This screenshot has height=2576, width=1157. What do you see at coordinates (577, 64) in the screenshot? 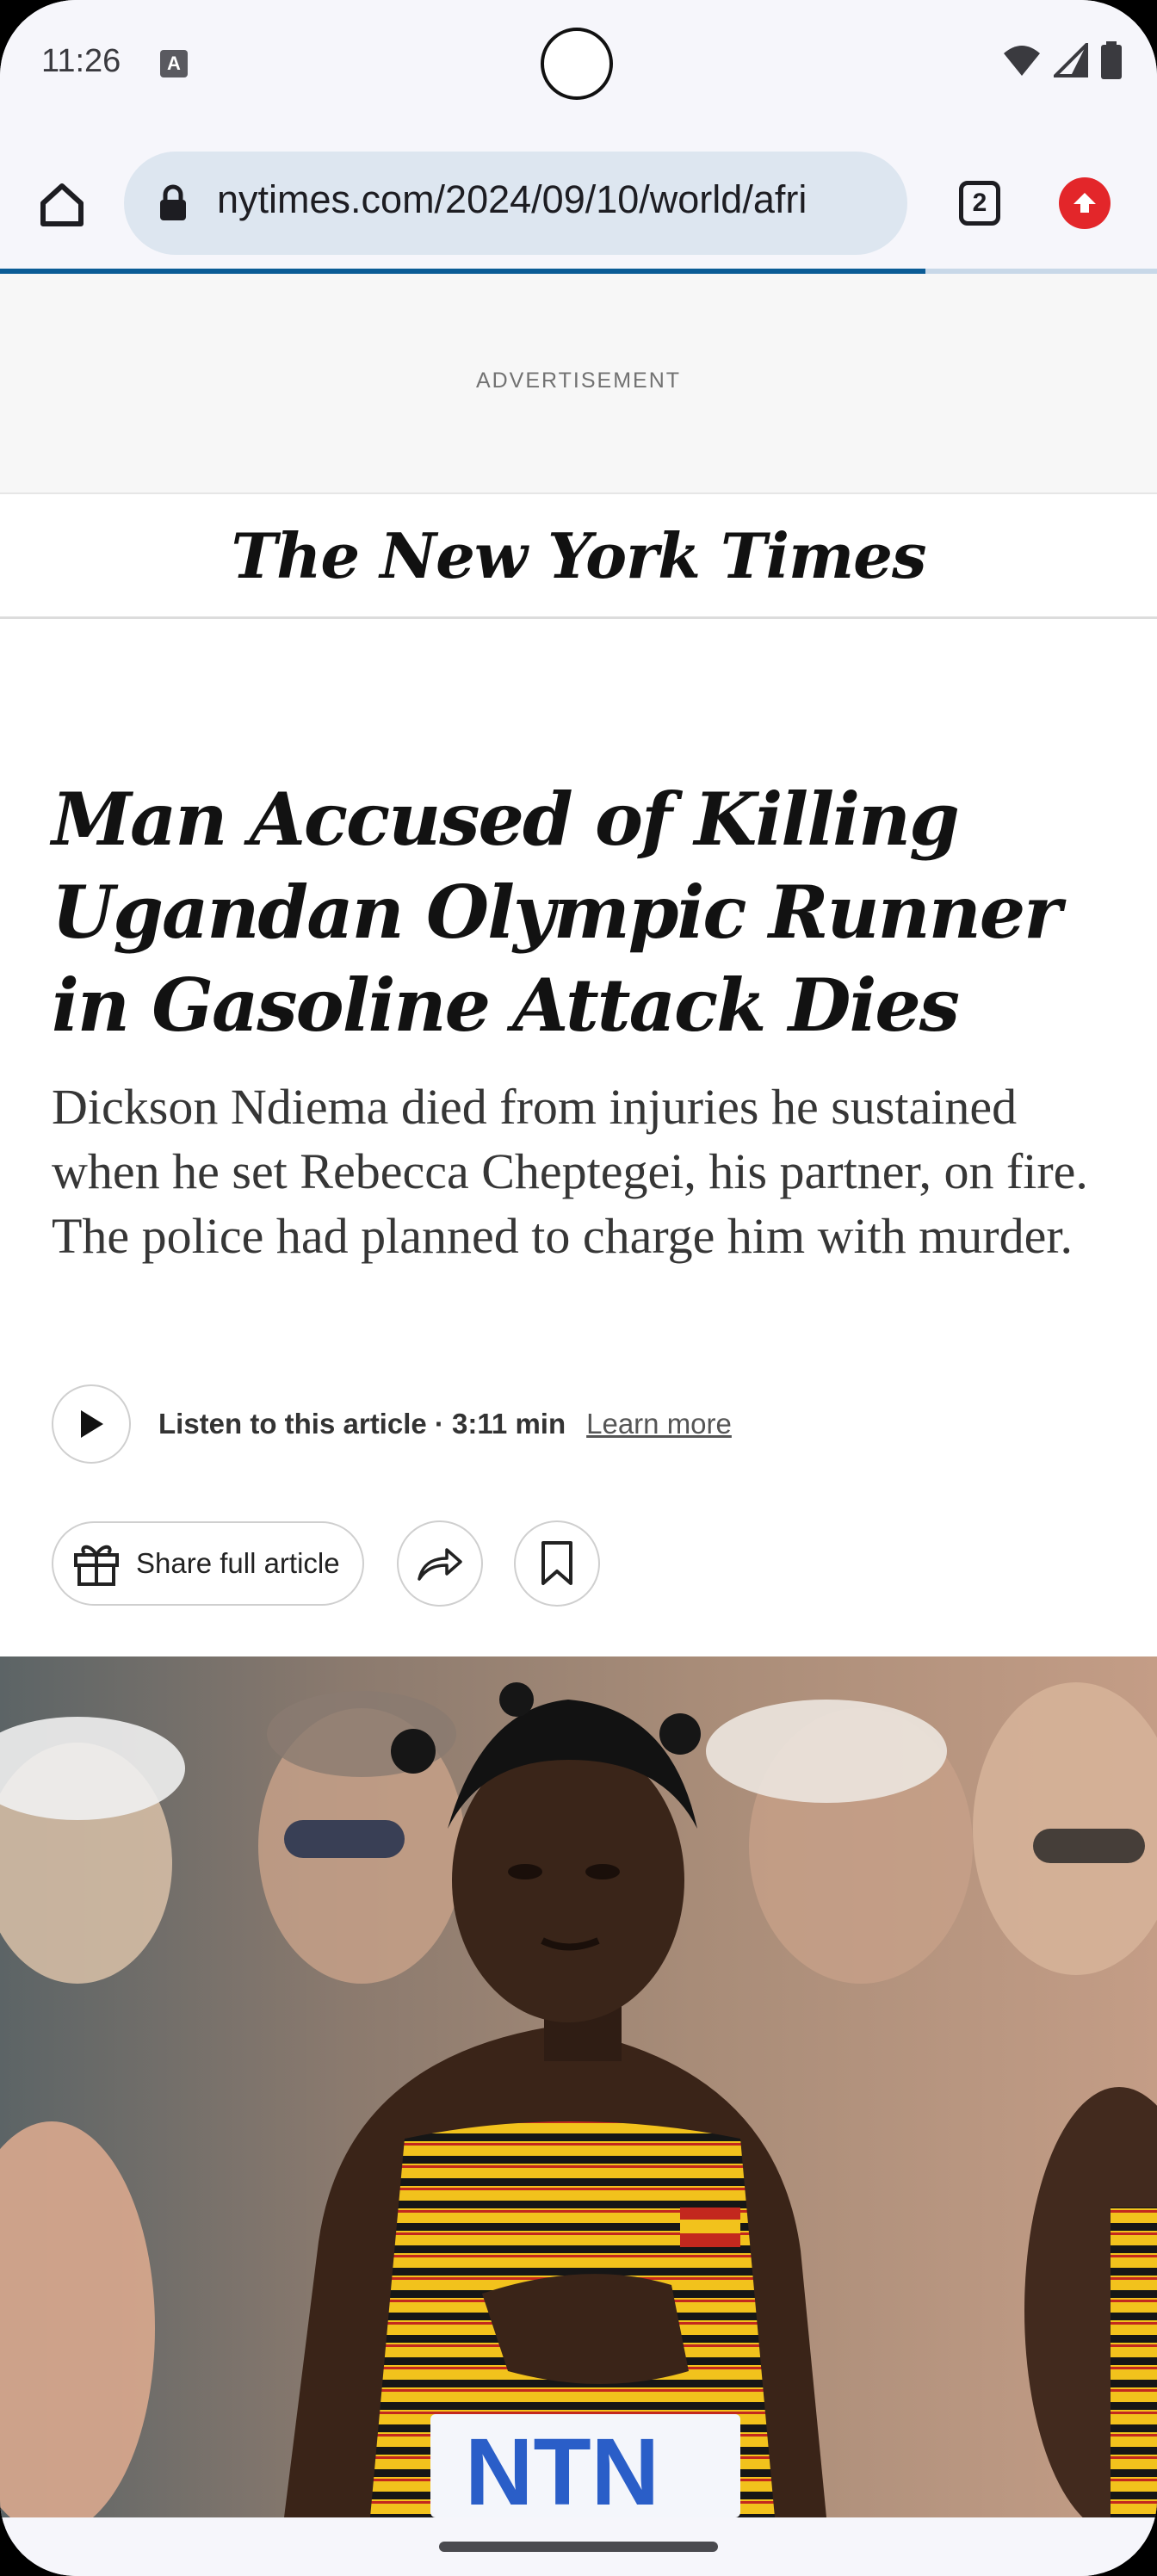
I see `front-camera` at bounding box center [577, 64].